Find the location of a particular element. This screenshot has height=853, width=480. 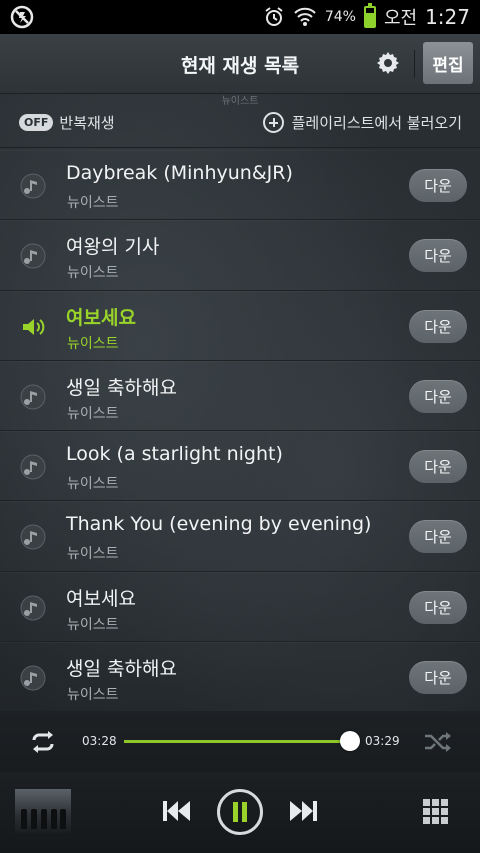

battery-icon is located at coordinates (369, 15).